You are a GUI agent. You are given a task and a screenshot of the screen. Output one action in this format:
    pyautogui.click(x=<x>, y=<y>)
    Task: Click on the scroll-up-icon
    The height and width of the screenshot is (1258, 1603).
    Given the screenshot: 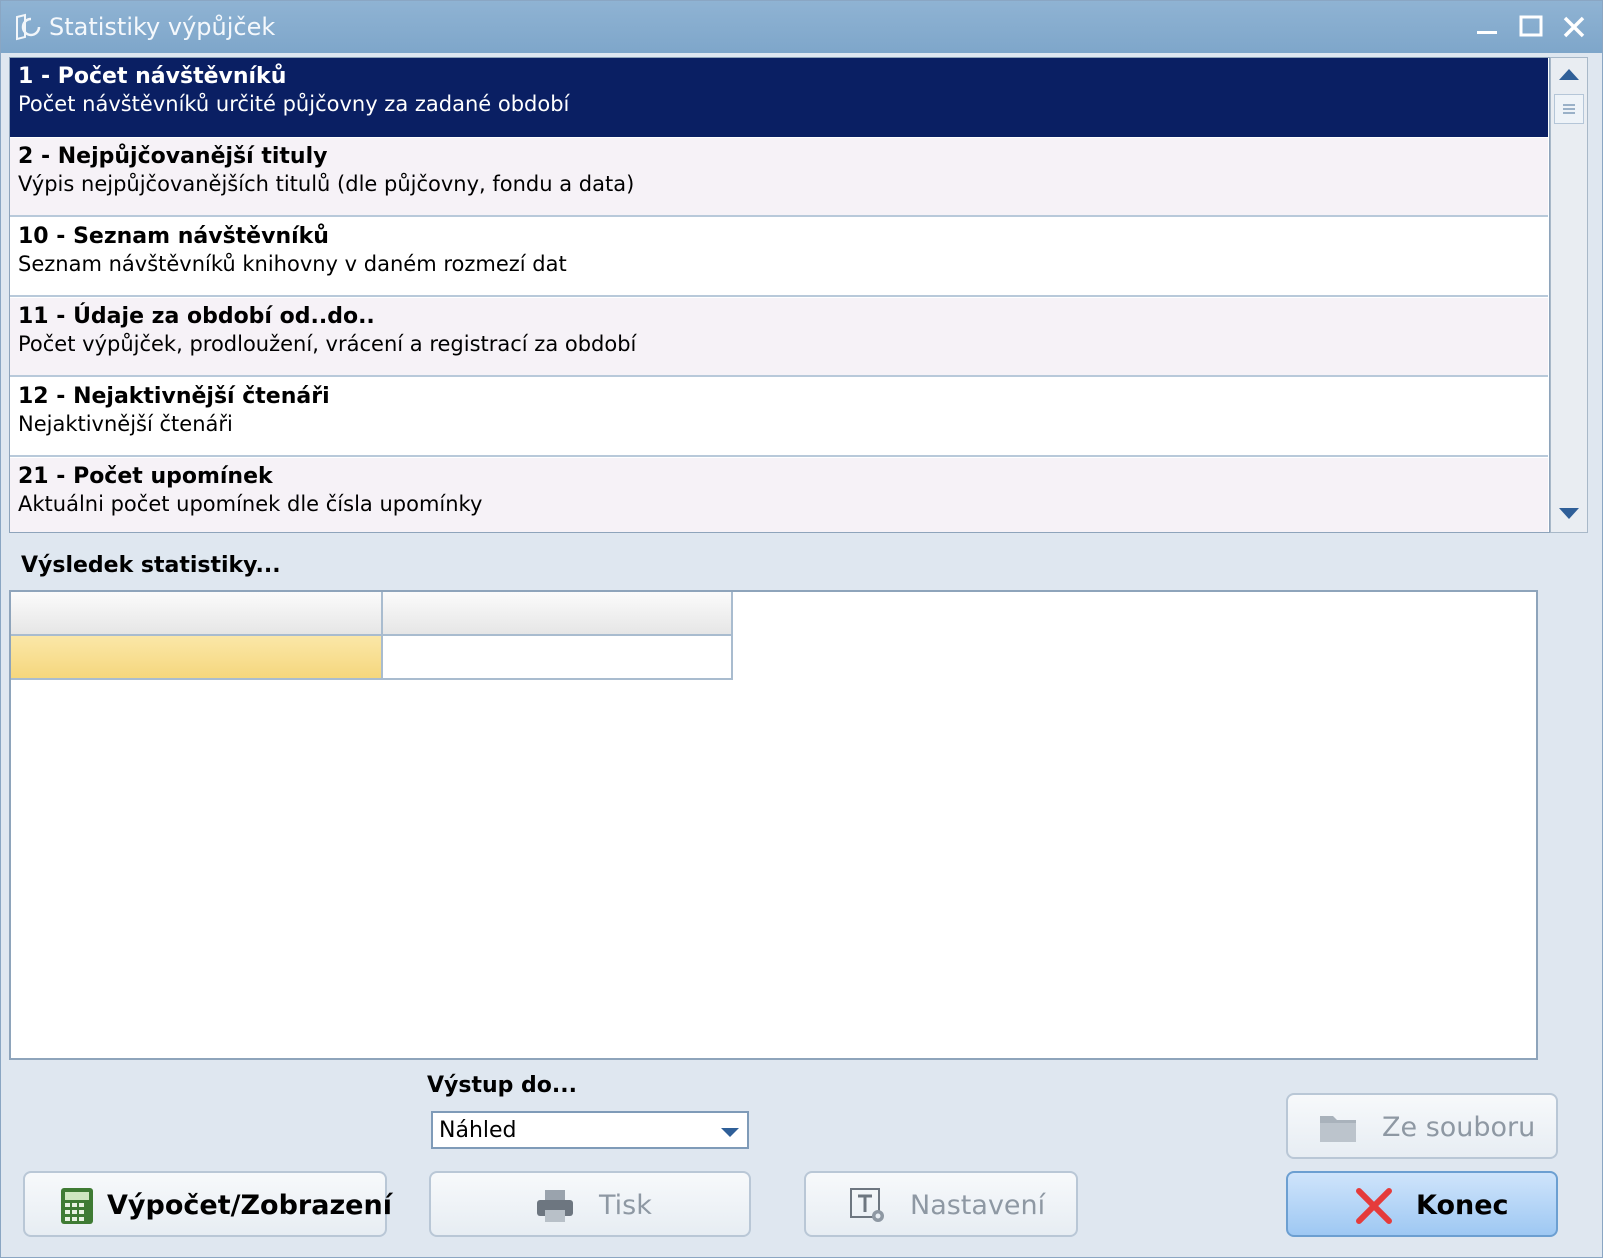 What is the action you would take?
    pyautogui.click(x=1569, y=75)
    